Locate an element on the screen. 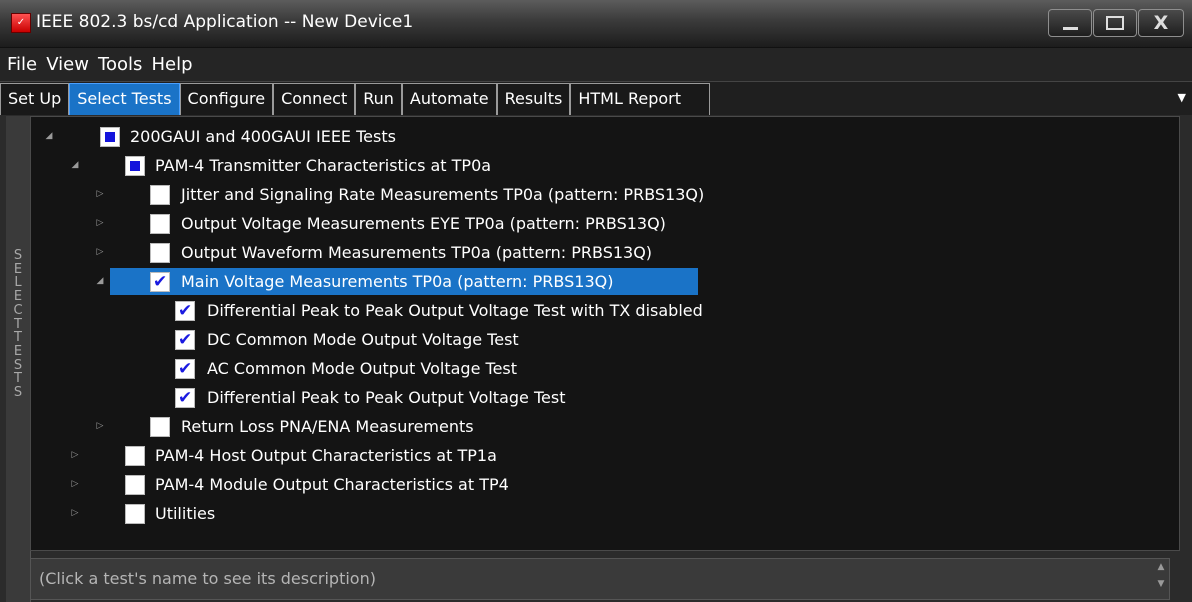  tree-item-label: 200GAUI and 400GAUI IEEE Tests is located at coordinates (263, 136).